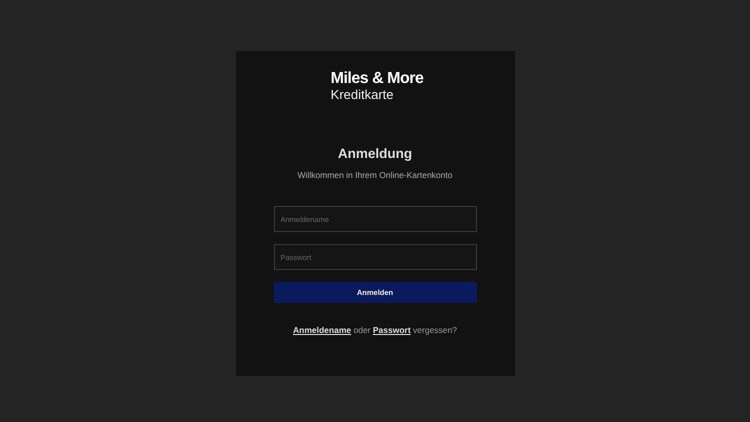 This screenshot has width=750, height=422. Describe the element at coordinates (362, 95) in the screenshot. I see `logo-subtitle: Kreditkarte` at that location.